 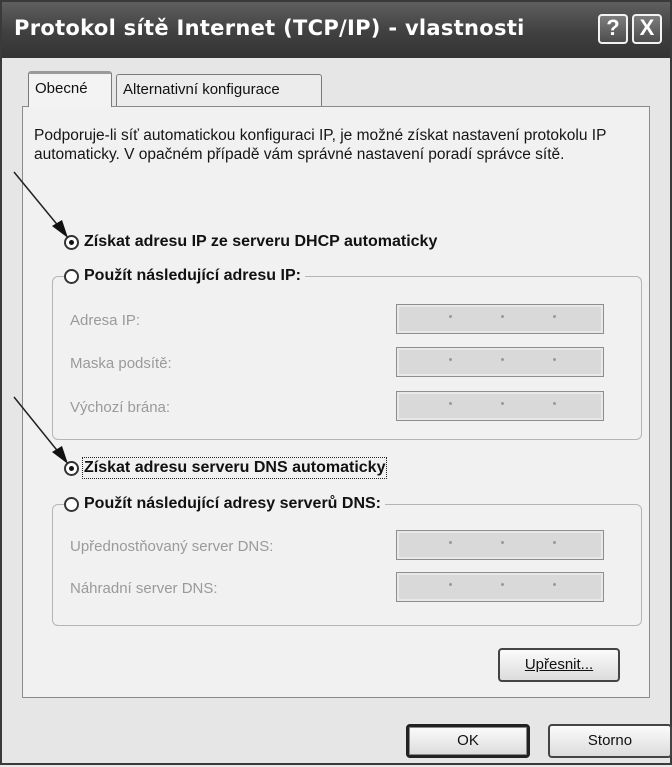 I want to click on preferred-dns-input, so click(x=500, y=545).